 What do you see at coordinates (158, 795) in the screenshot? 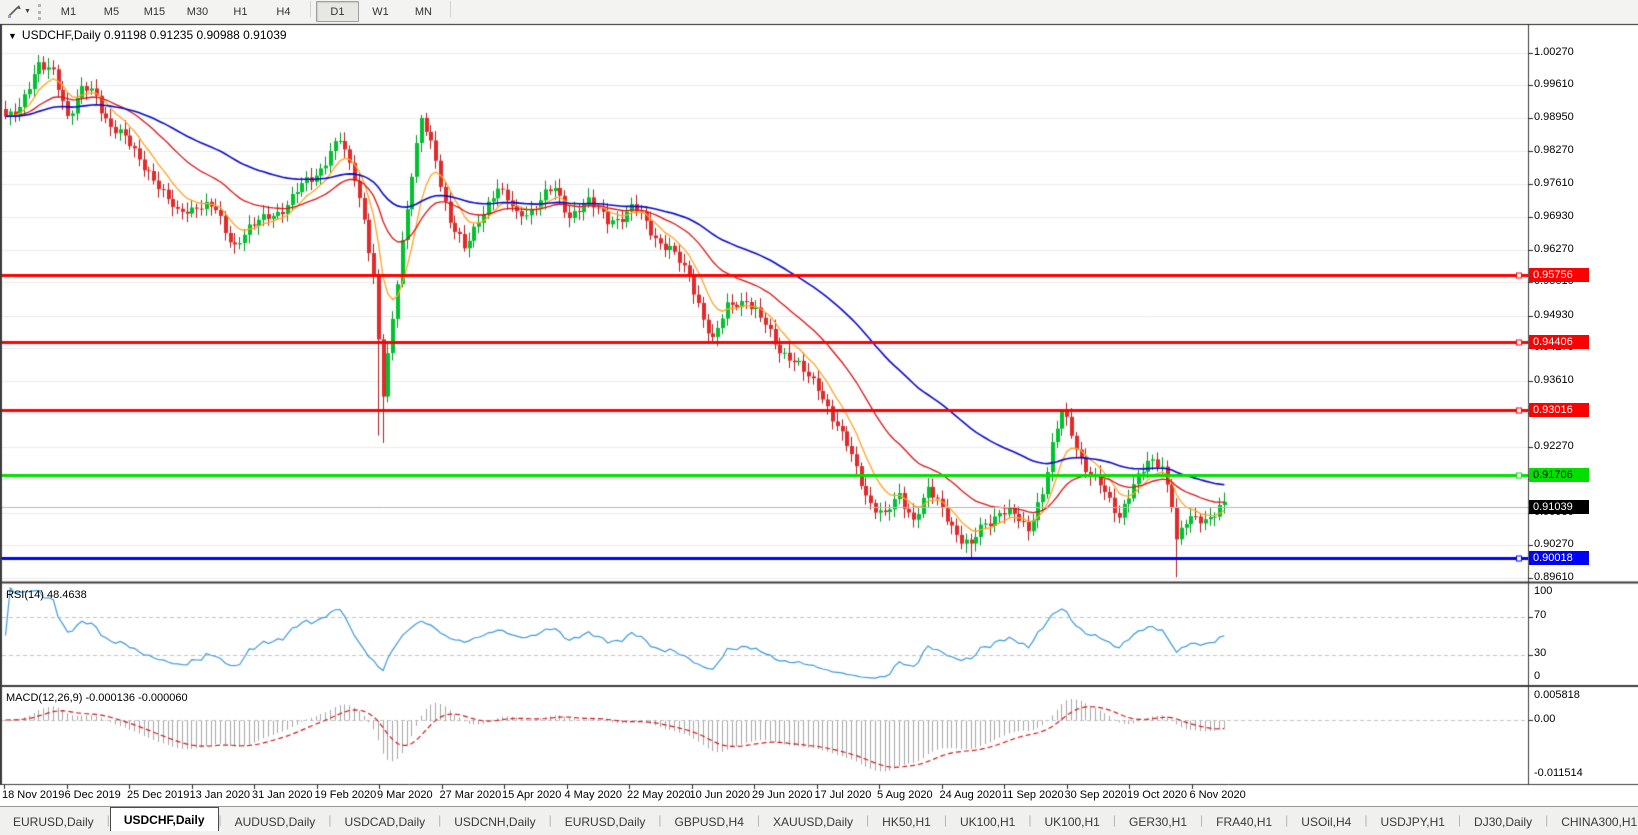
I see `date-axis-label: 25 Dec 2019` at bounding box center [158, 795].